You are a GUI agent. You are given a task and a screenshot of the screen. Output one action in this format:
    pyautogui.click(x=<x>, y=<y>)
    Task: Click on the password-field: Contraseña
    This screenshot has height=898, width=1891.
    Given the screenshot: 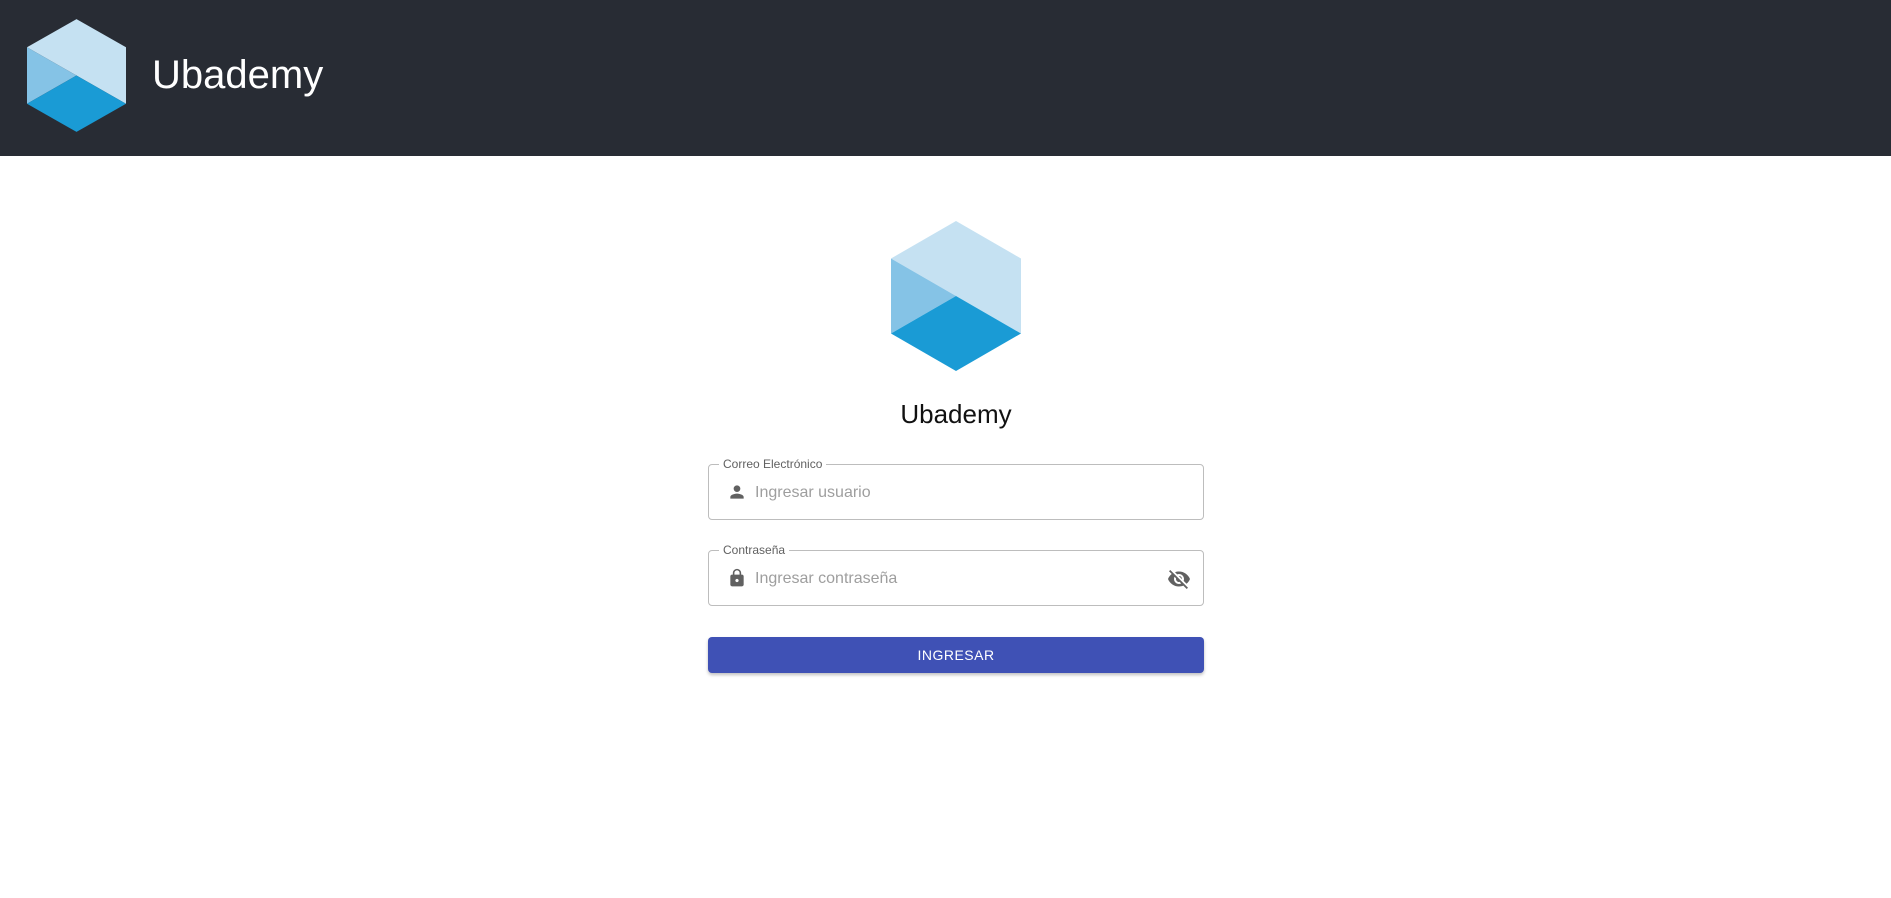 What is the action you would take?
    pyautogui.click(x=956, y=574)
    